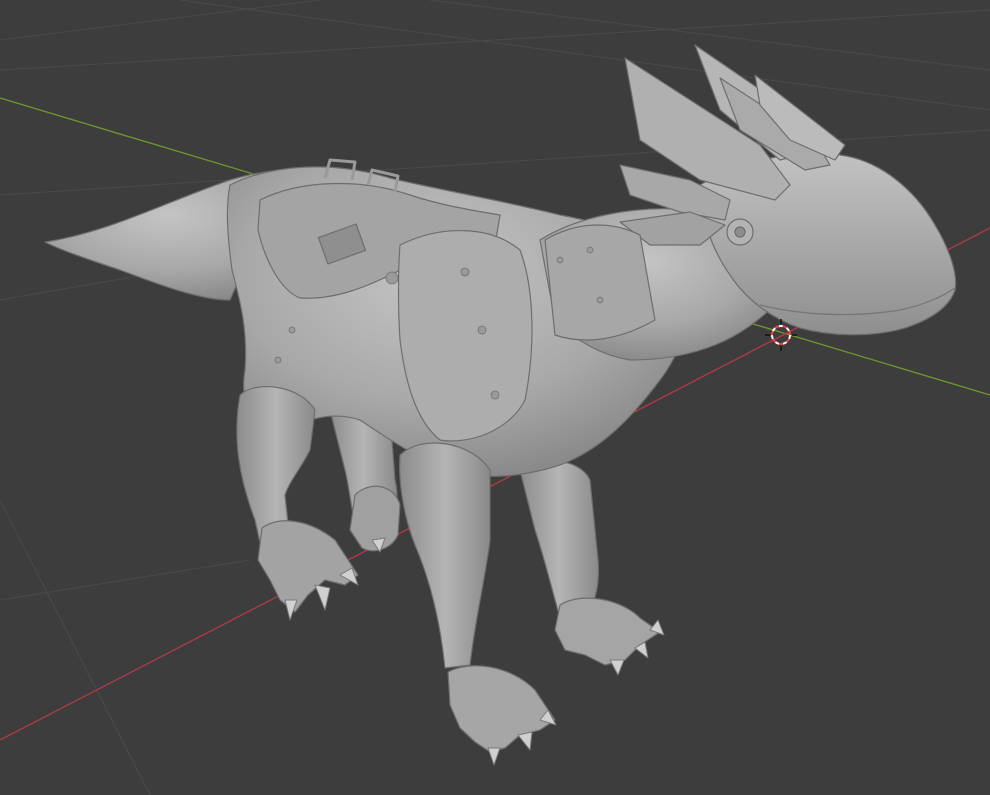 The height and width of the screenshot is (795, 990). Describe the element at coordinates (501, 709) in the screenshot. I see `front-foot-near` at that location.